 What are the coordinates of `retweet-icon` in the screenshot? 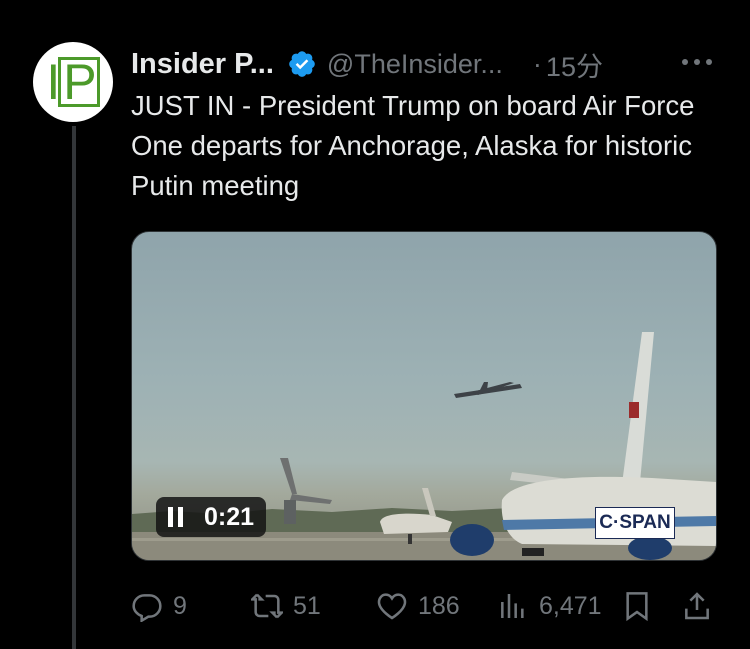 It's located at (267, 606).